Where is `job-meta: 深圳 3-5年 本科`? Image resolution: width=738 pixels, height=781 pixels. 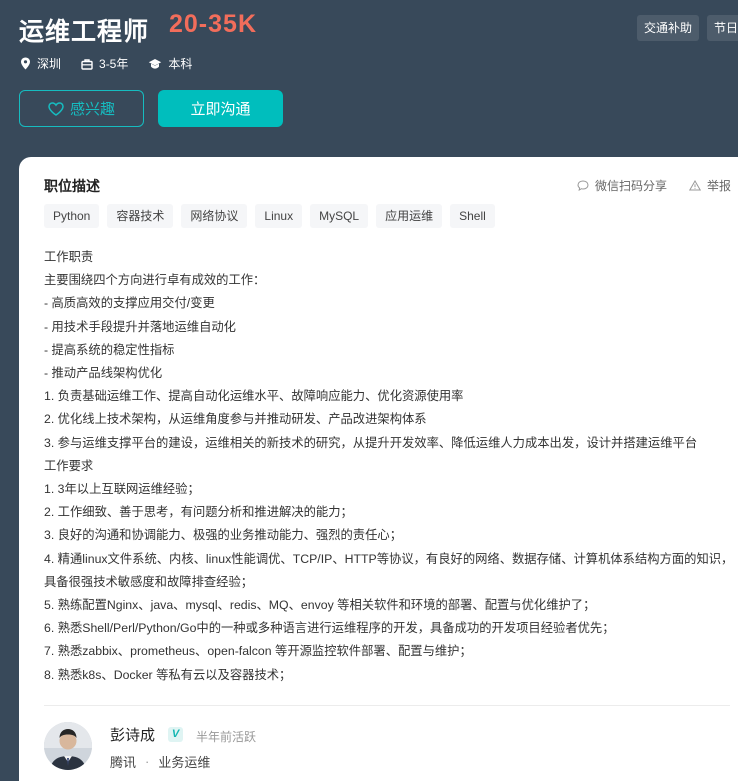 job-meta: 深圳 3-5年 本科 is located at coordinates (116, 63).